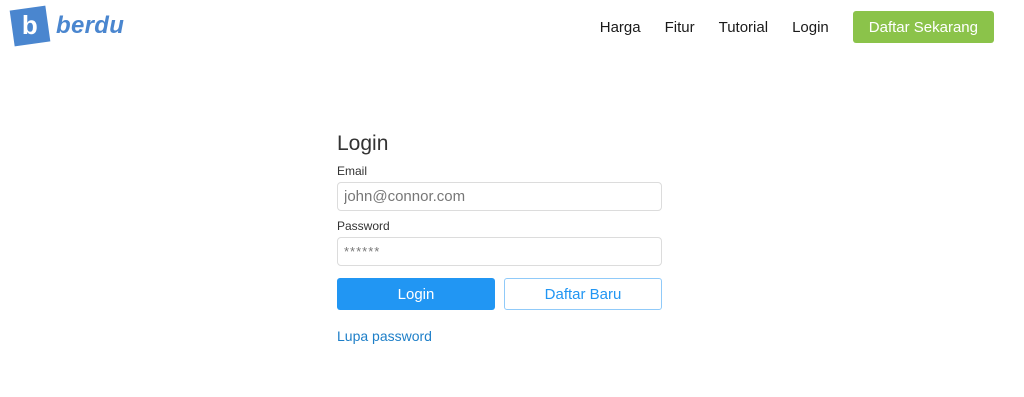 This screenshot has height=397, width=1024. What do you see at coordinates (384, 336) in the screenshot?
I see `forgot-password-link: Lupa password` at bounding box center [384, 336].